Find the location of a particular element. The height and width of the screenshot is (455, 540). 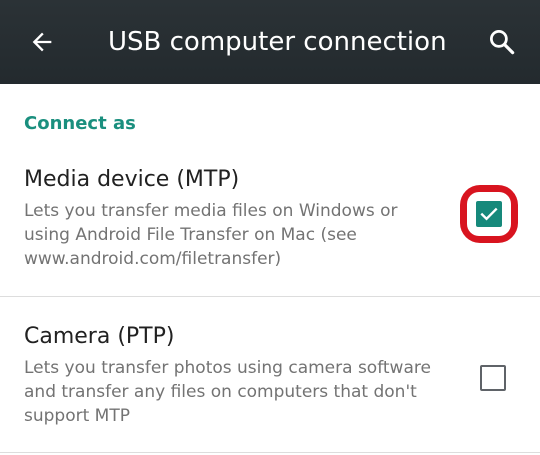

media-device-checkbox is located at coordinates (489, 214).